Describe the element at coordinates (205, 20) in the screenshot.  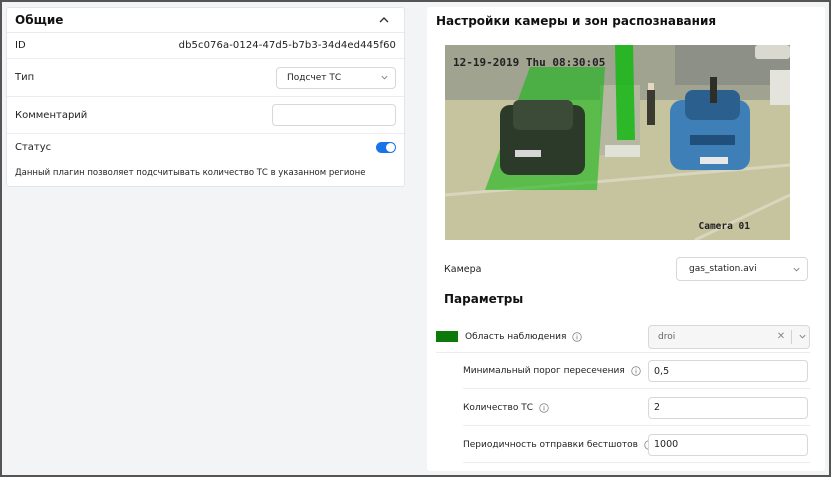
I see `general-panel-header: Общие` at that location.